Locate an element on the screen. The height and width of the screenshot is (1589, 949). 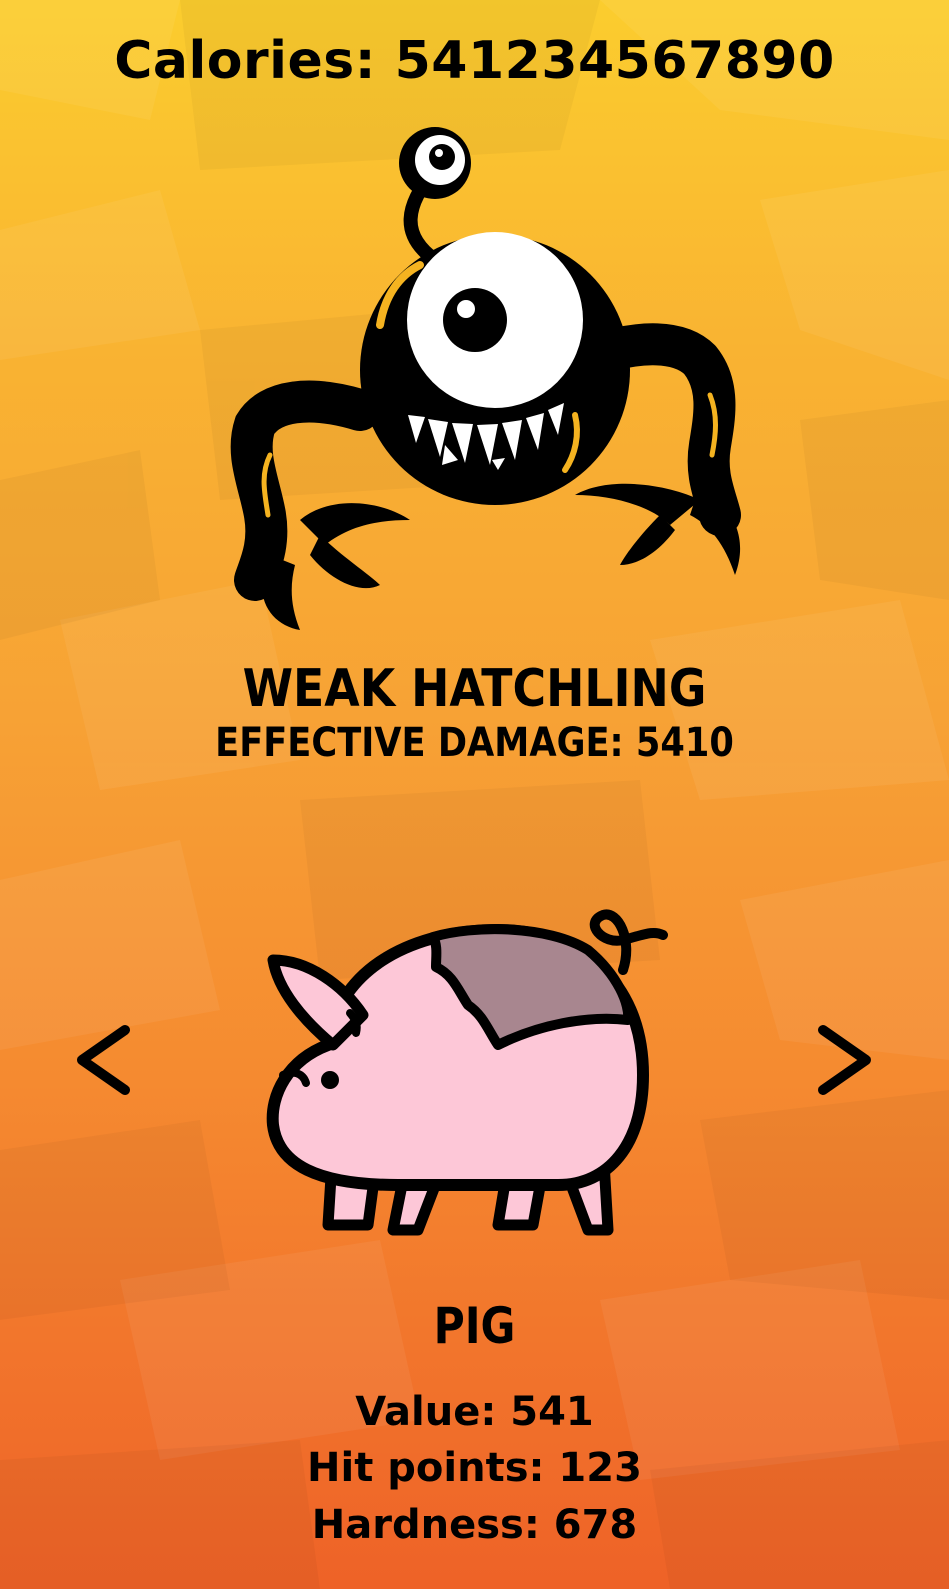
monster-effective-damage: EFFECTIVE DAMAGE: 5410 is located at coordinates (474, 743).